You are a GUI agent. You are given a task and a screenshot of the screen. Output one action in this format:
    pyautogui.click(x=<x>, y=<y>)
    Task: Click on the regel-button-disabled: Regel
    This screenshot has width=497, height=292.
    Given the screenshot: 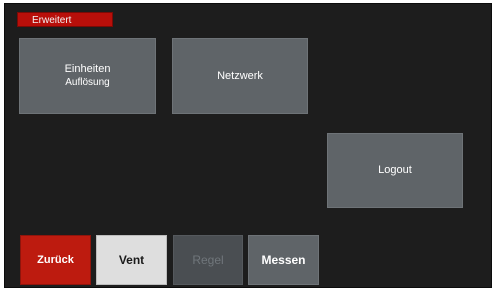 What is the action you would take?
    pyautogui.click(x=208, y=260)
    